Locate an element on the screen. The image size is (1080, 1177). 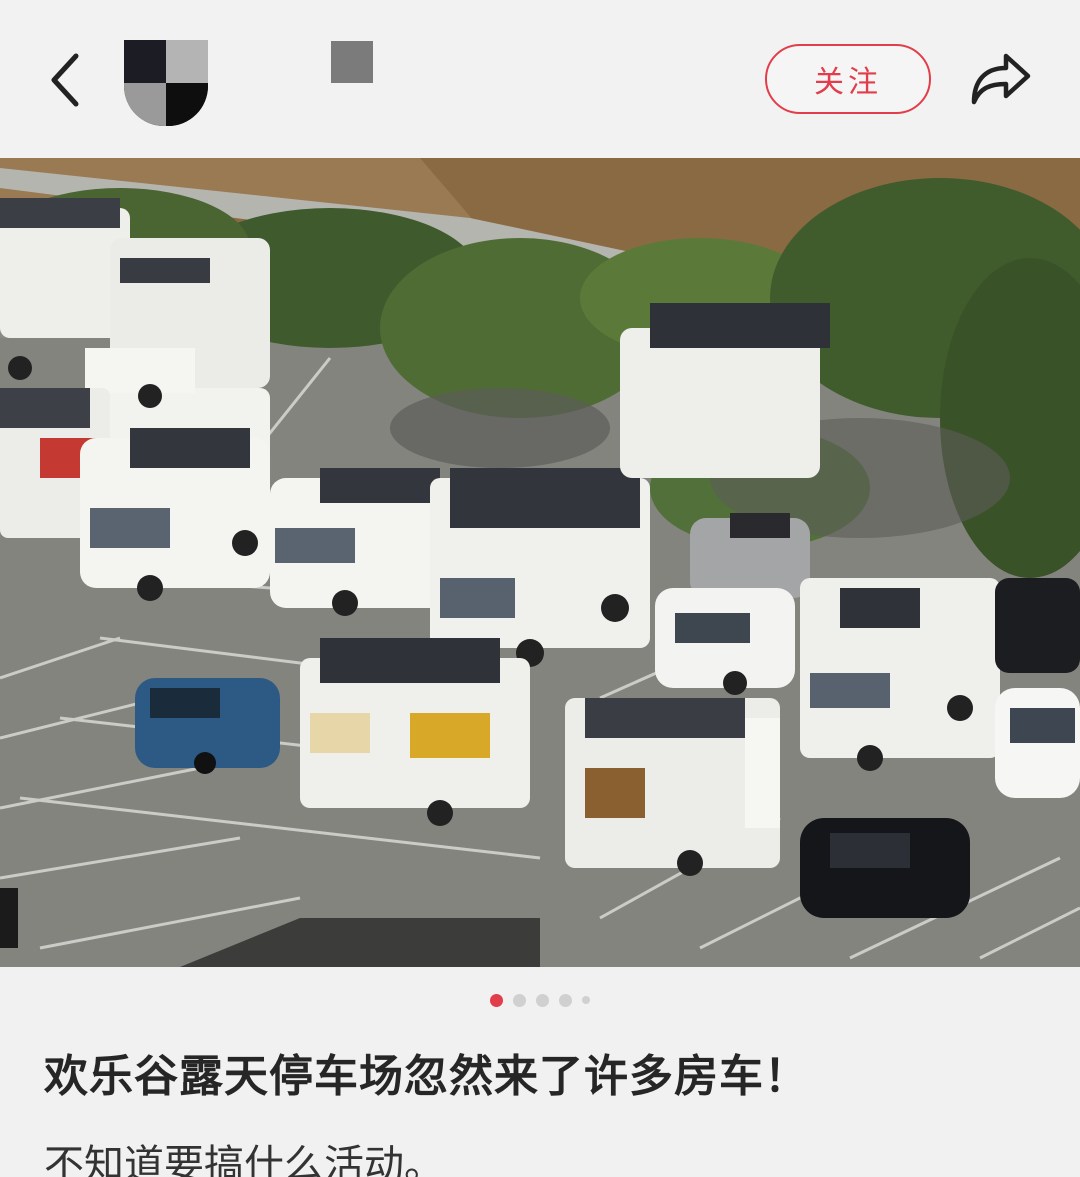
carousel-indicator is located at coordinates (540, 1000).